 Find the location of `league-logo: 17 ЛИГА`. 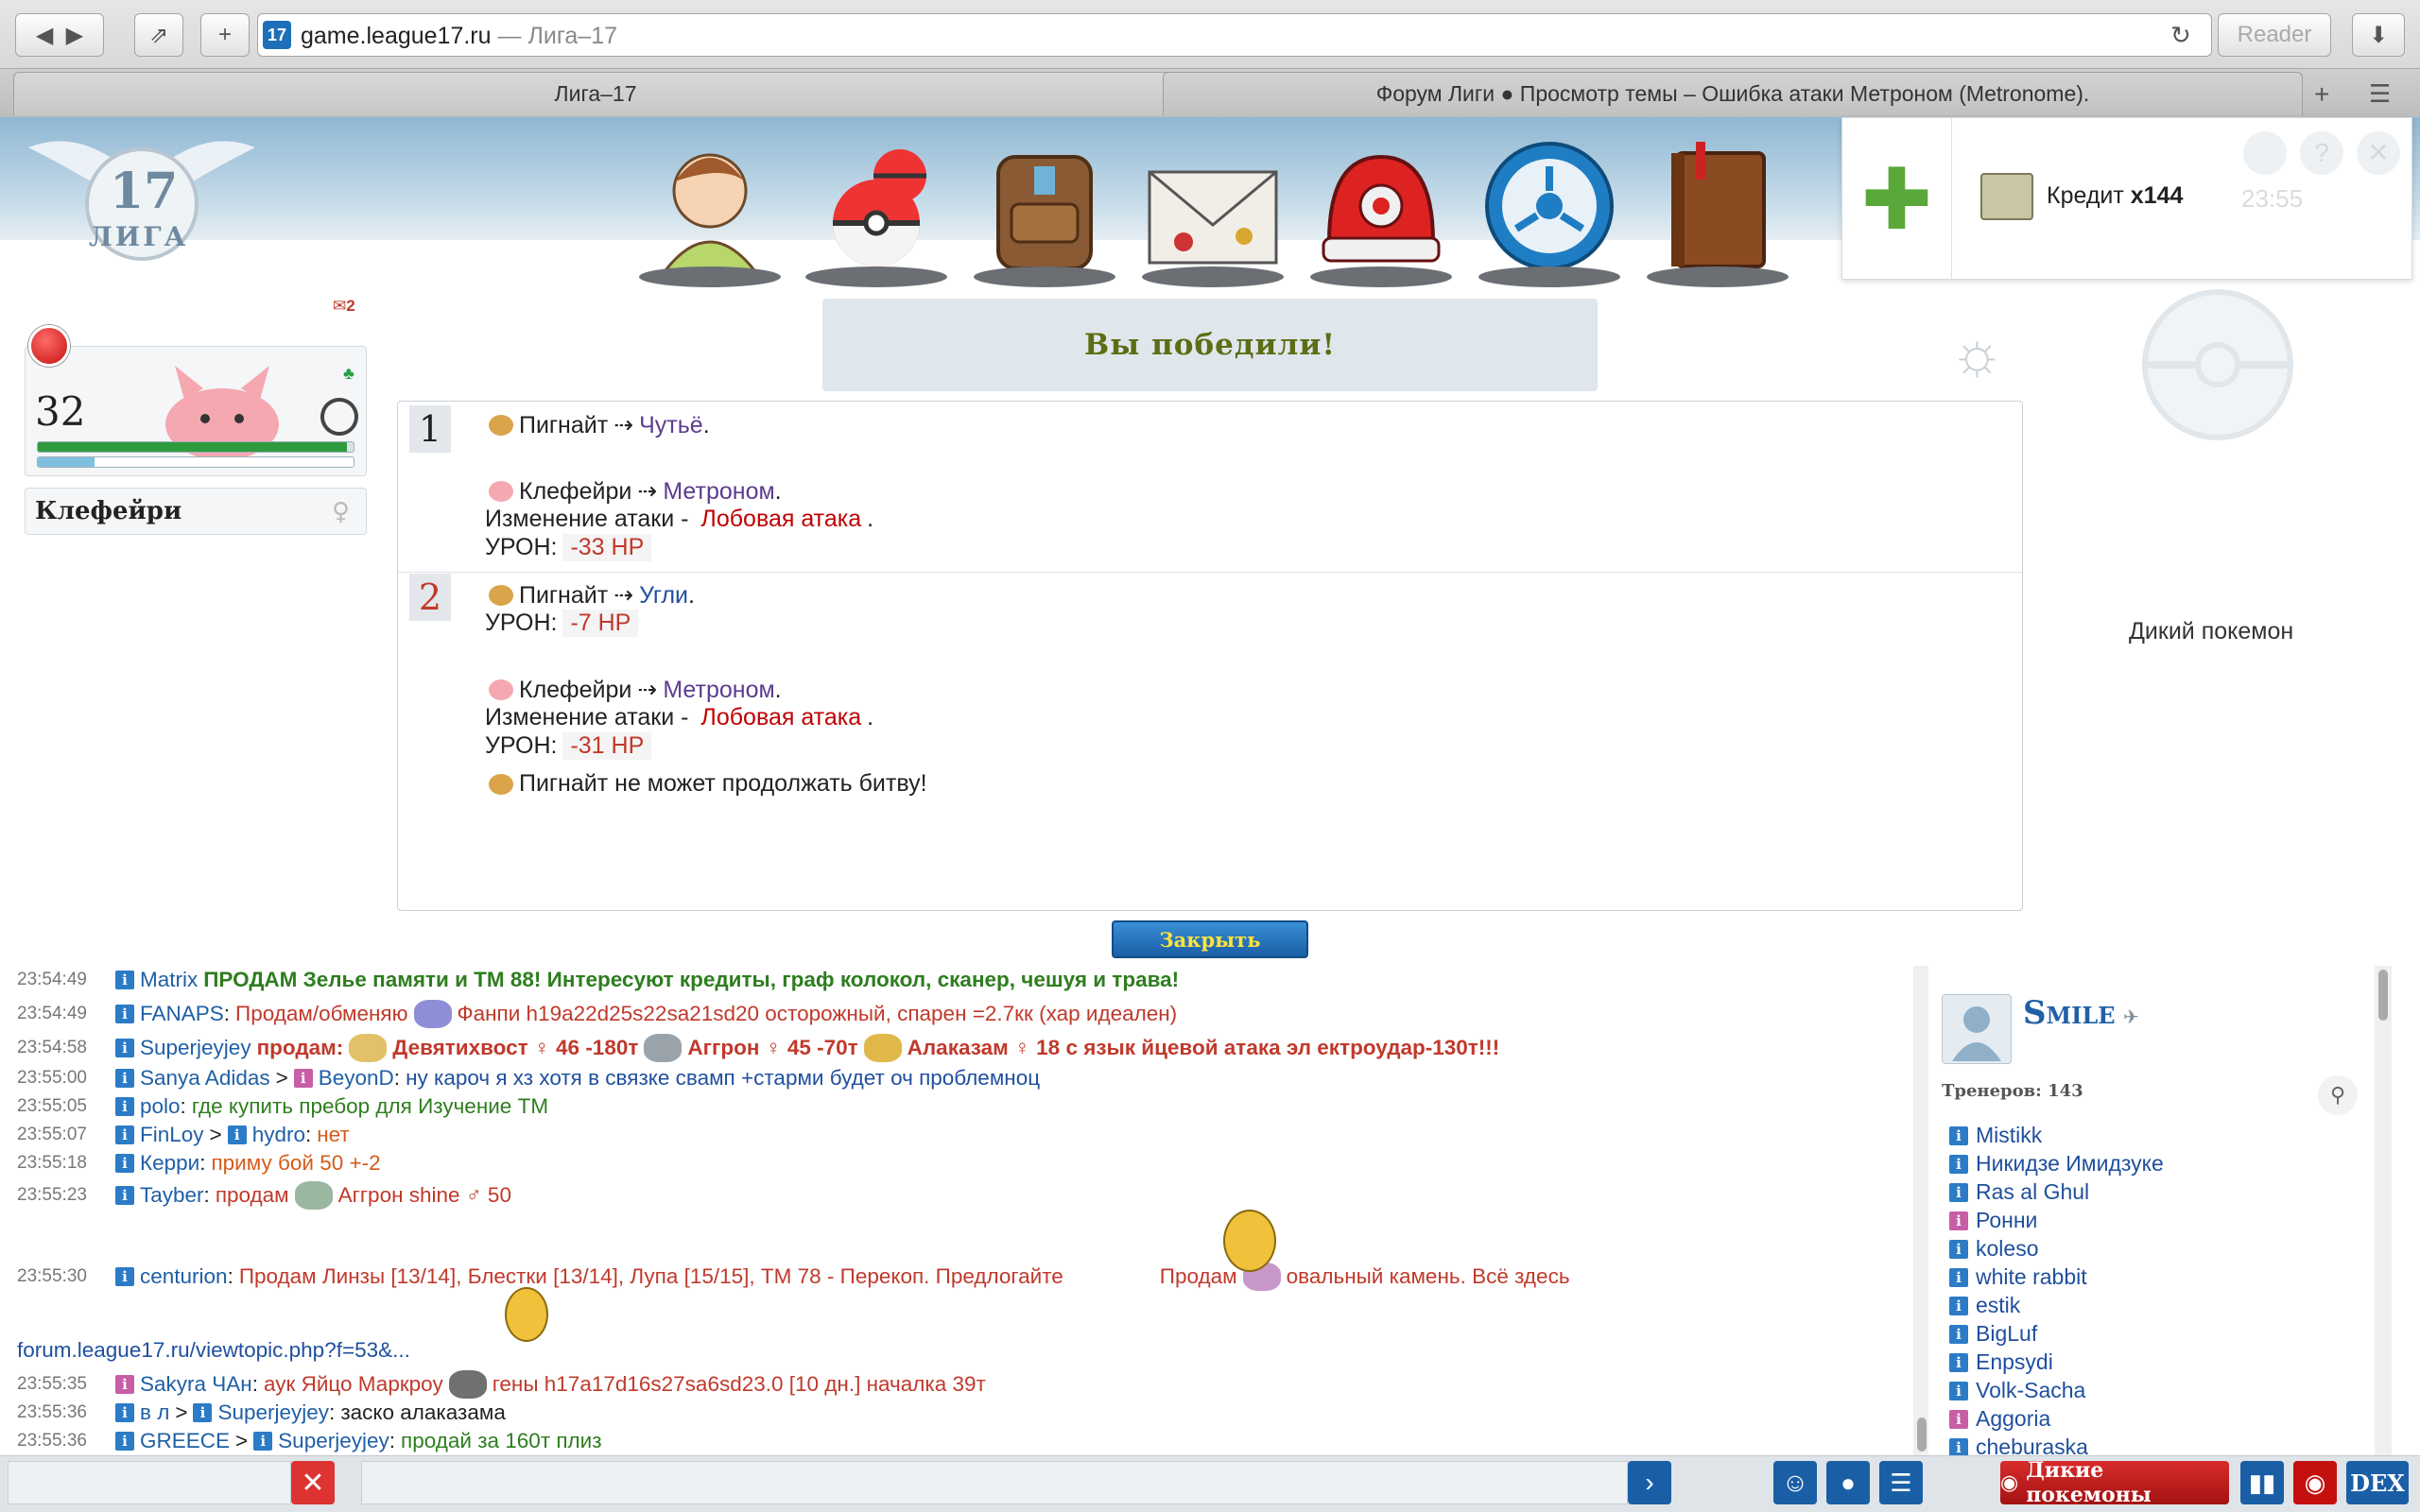

league-logo: 17 ЛИГА is located at coordinates (142, 199).